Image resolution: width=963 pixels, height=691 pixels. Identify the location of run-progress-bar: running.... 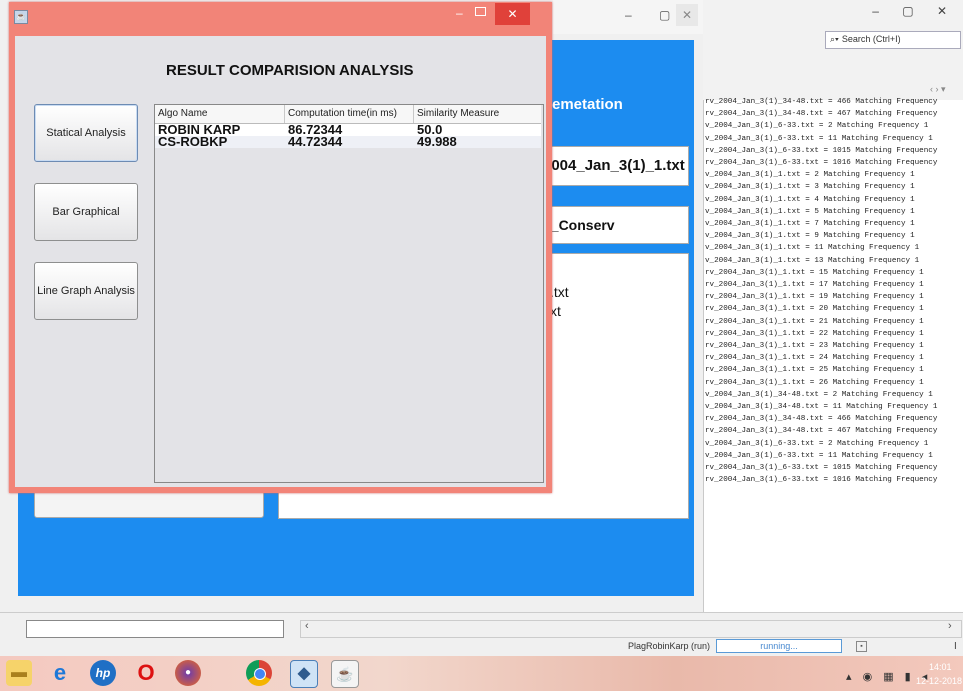
(779, 646).